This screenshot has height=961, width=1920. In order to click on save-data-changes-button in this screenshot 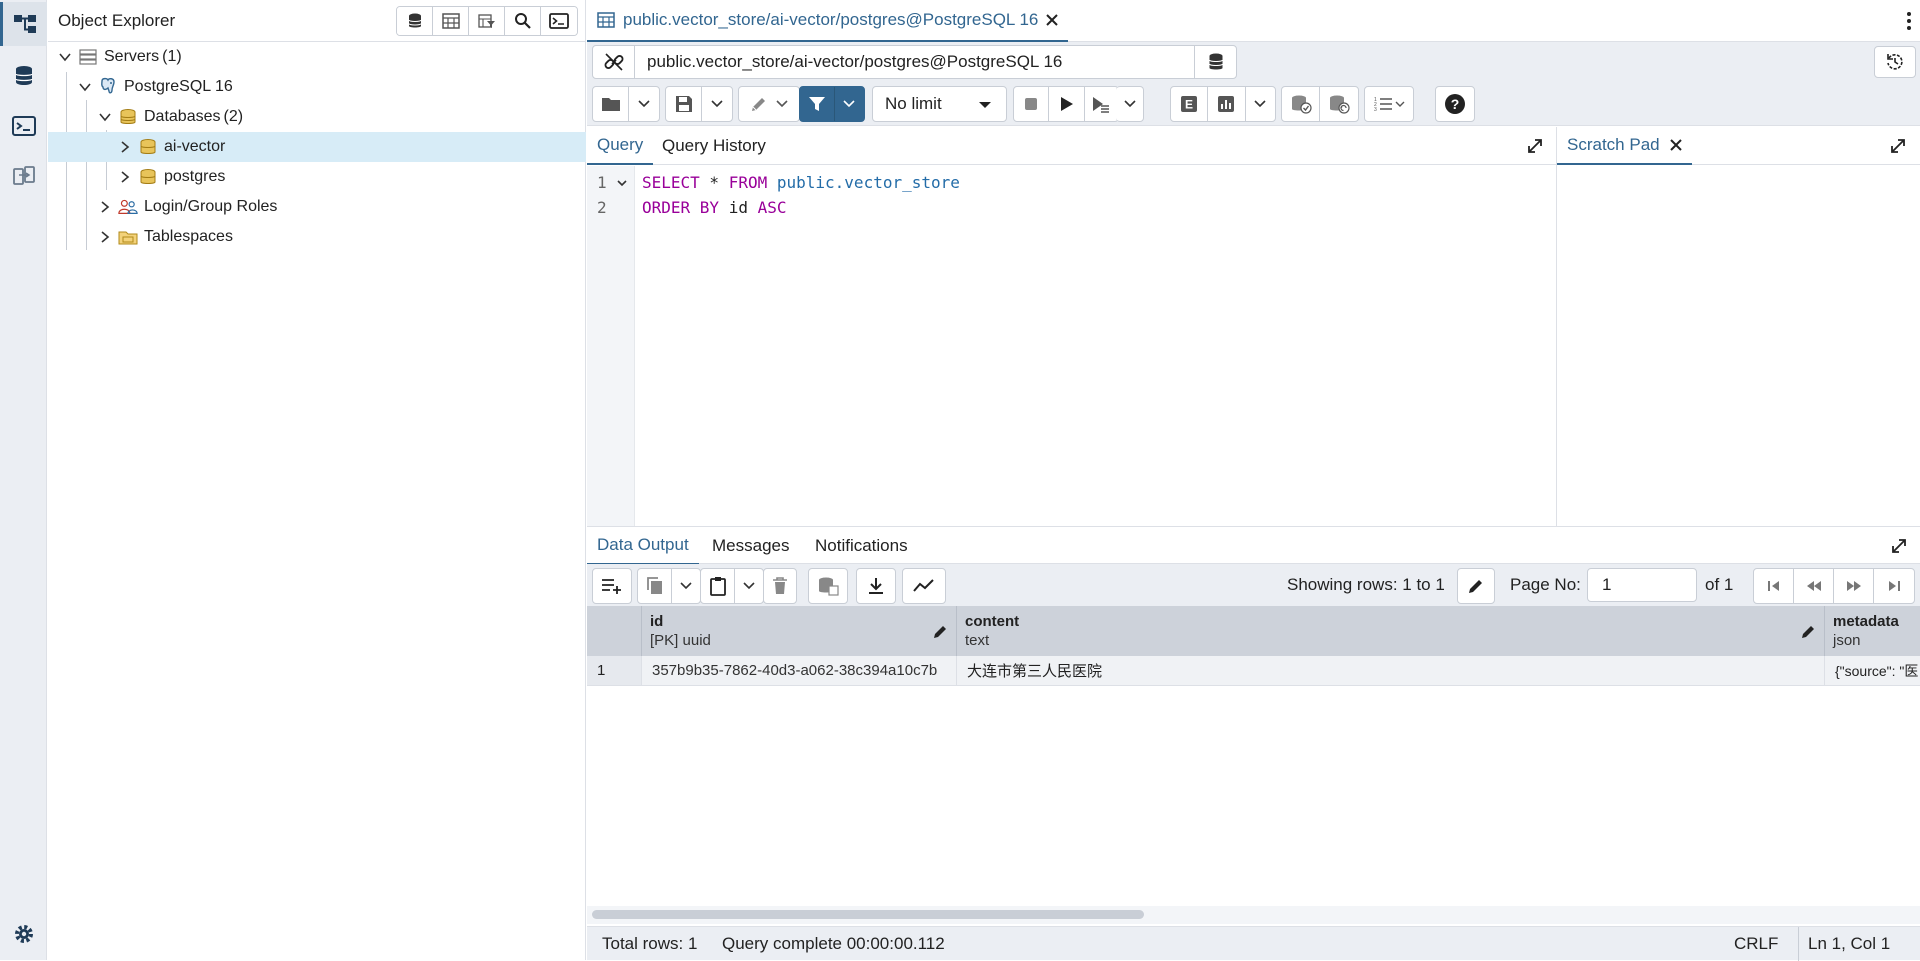, I will do `click(828, 586)`.